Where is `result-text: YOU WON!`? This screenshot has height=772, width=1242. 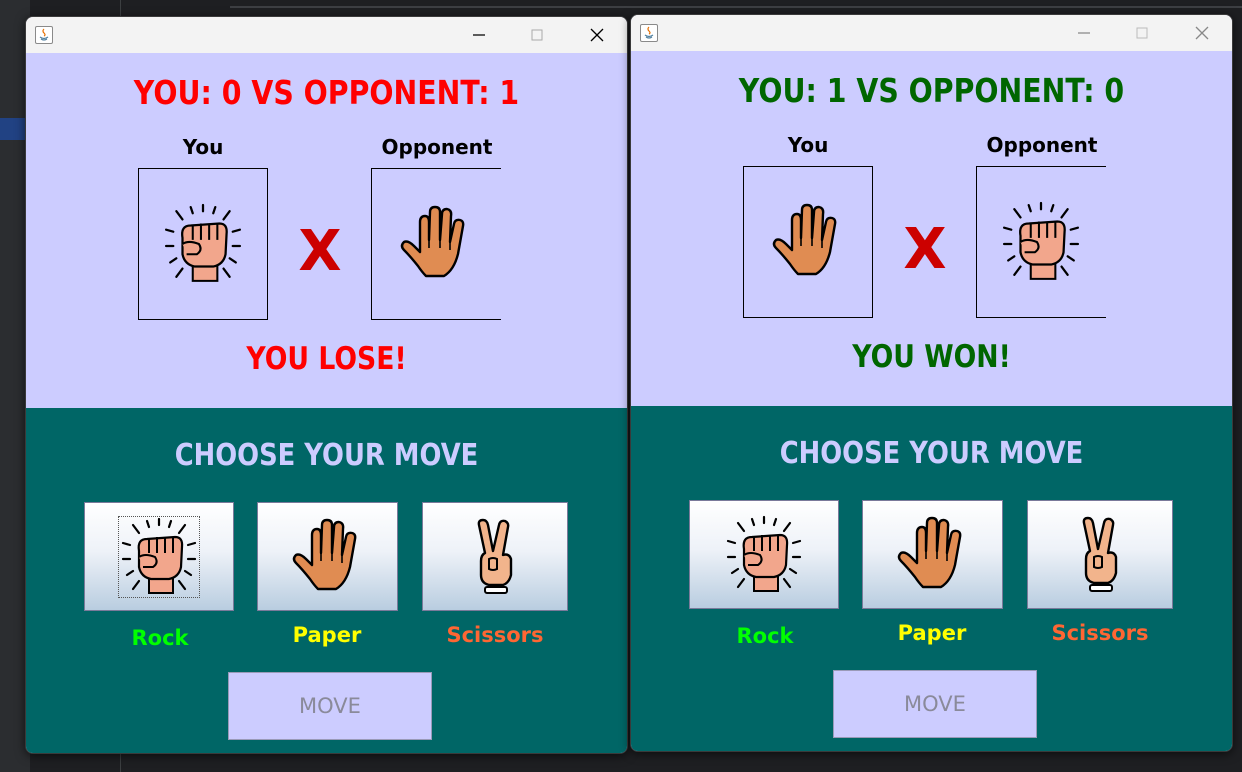 result-text: YOU WON! is located at coordinates (931, 357).